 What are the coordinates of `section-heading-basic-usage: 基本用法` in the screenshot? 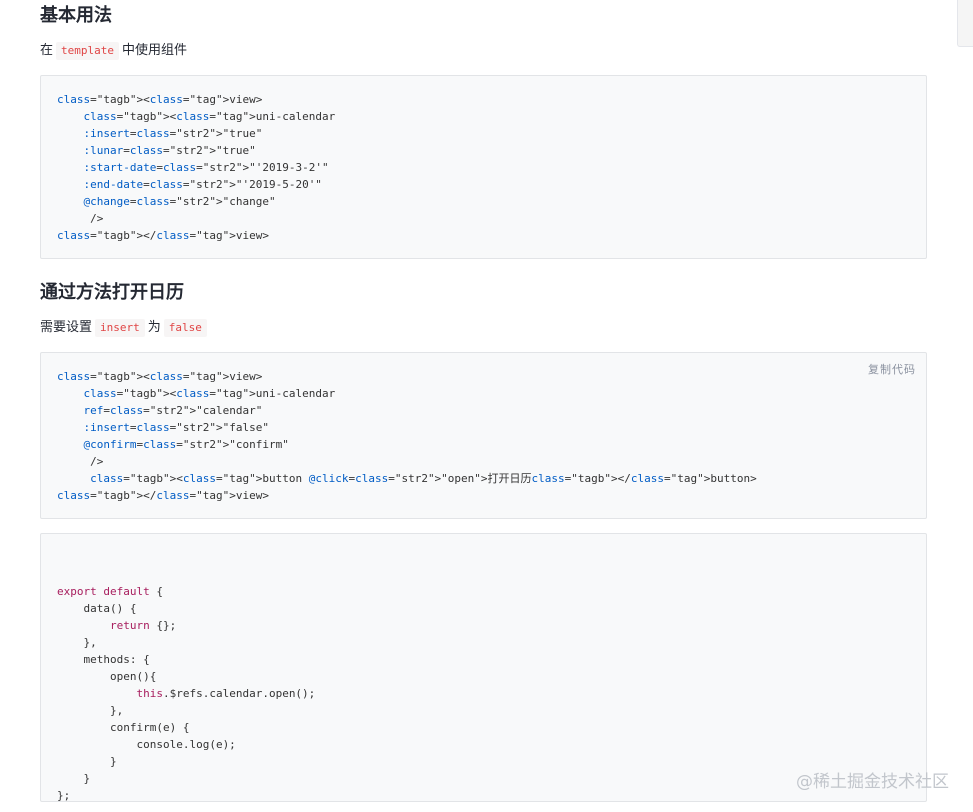 It's located at (76, 15).